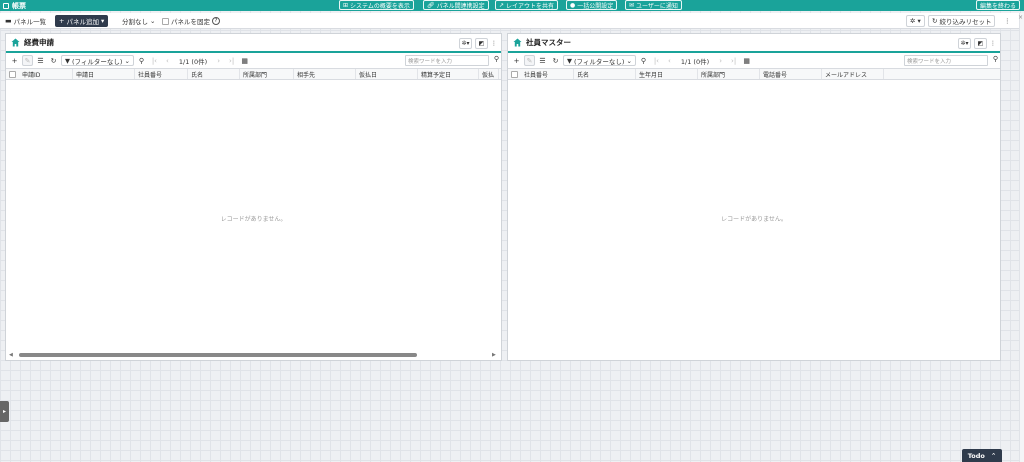 The image size is (1024, 462). Describe the element at coordinates (853, 74) in the screenshot. I see `column-header: メールアドレス` at that location.